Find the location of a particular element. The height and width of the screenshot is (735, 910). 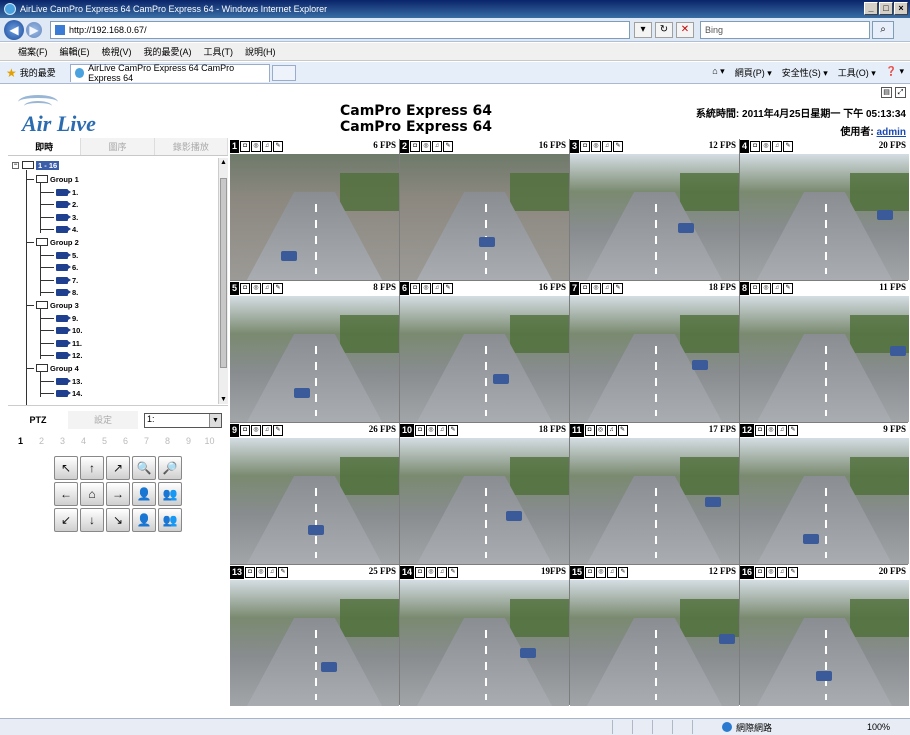

camera-view: 11 ◘ ◎ ♫ ✎ 17 FPS is located at coordinates (654, 493).